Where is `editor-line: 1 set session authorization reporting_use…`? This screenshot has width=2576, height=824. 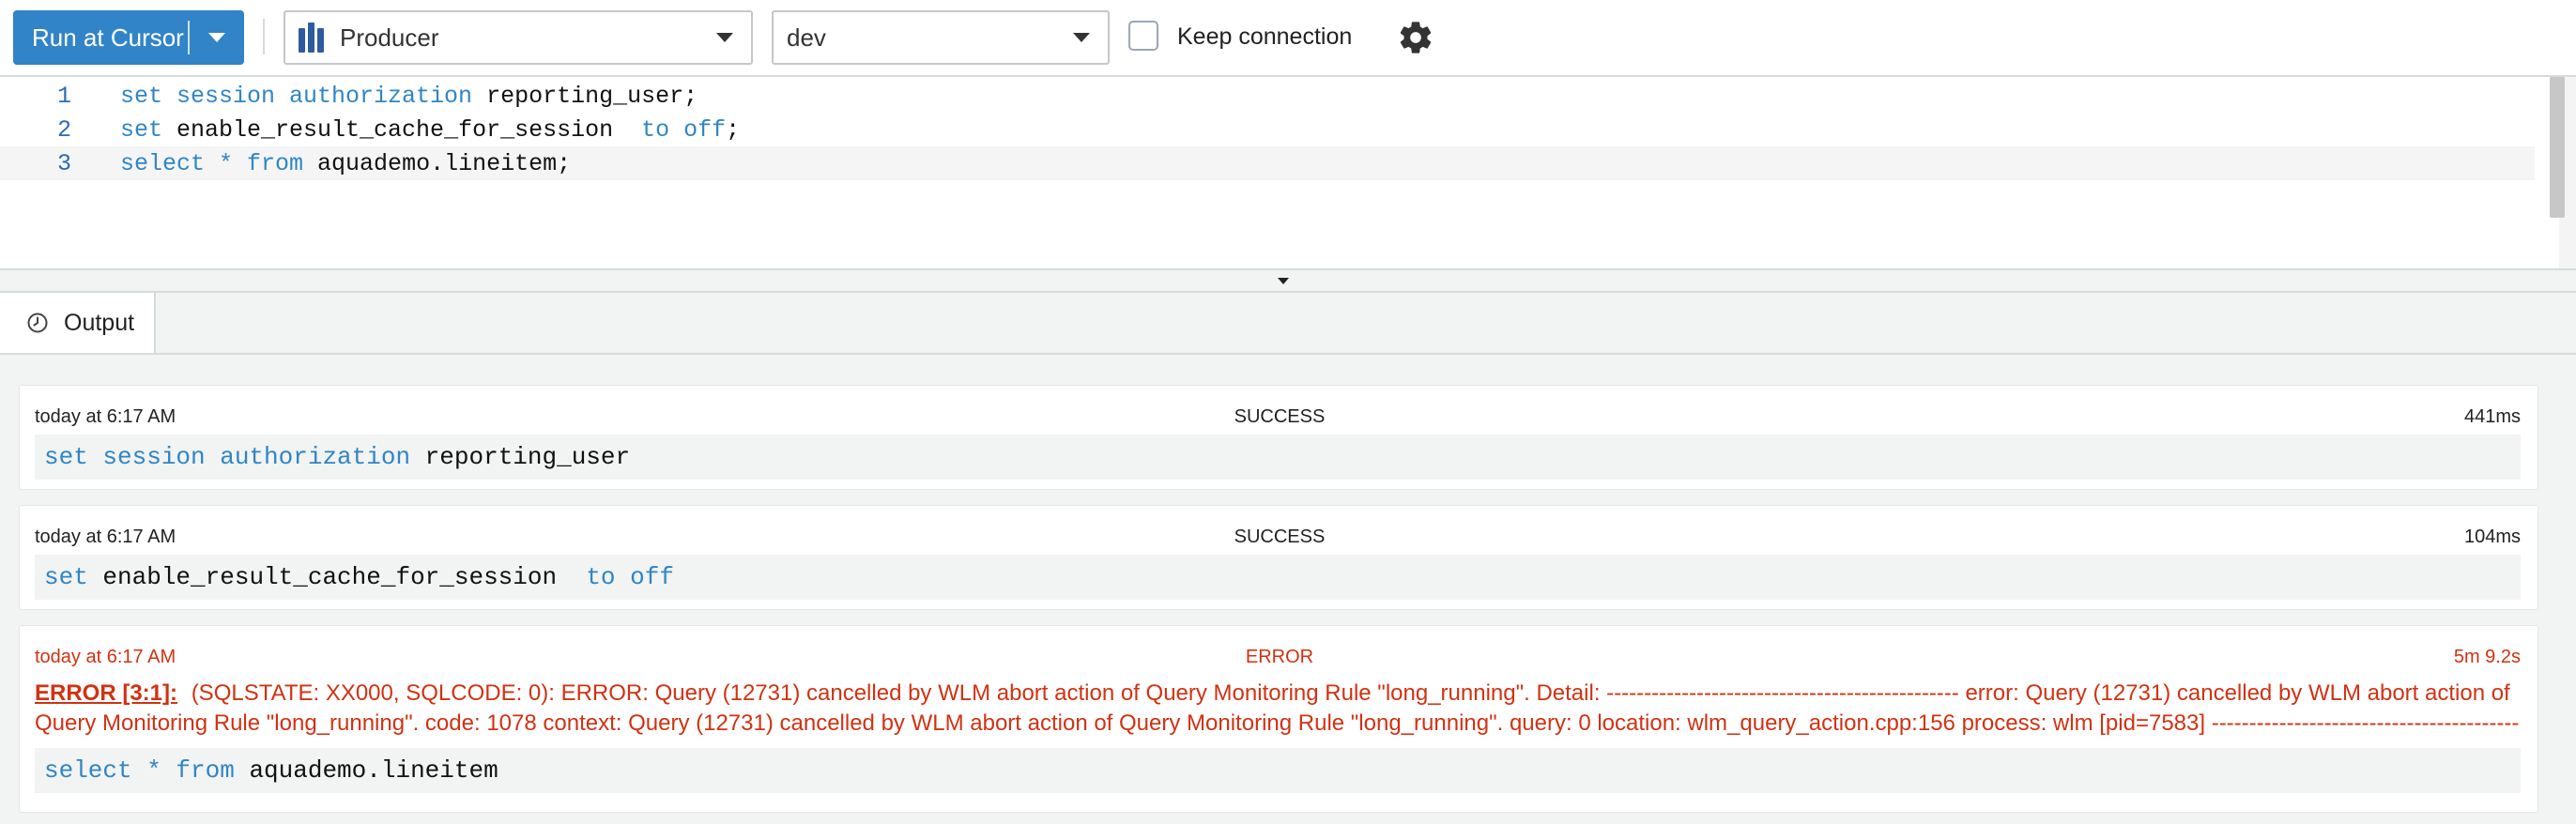
editor-line: 1 set session authorization reporting_use… is located at coordinates (1268, 96).